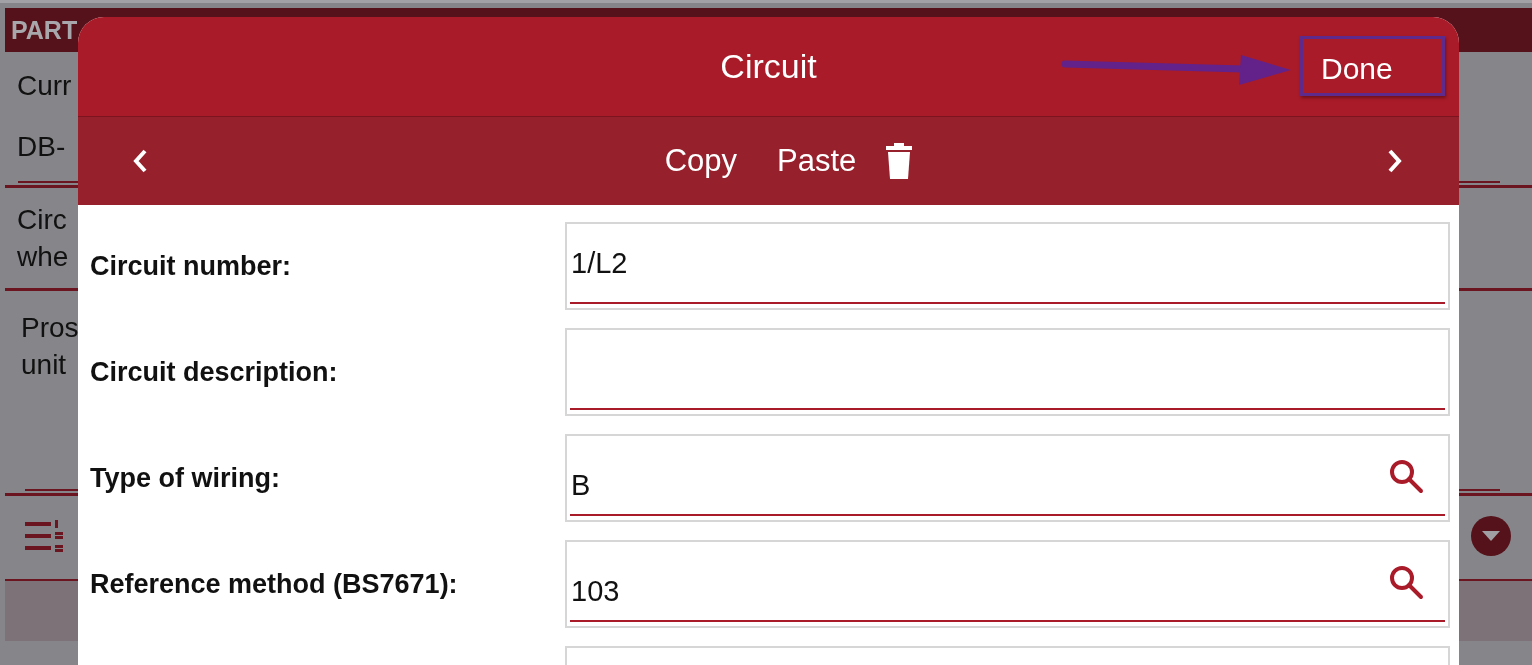 The image size is (1532, 665). I want to click on toolbar-action: Copy, so click(701, 161).